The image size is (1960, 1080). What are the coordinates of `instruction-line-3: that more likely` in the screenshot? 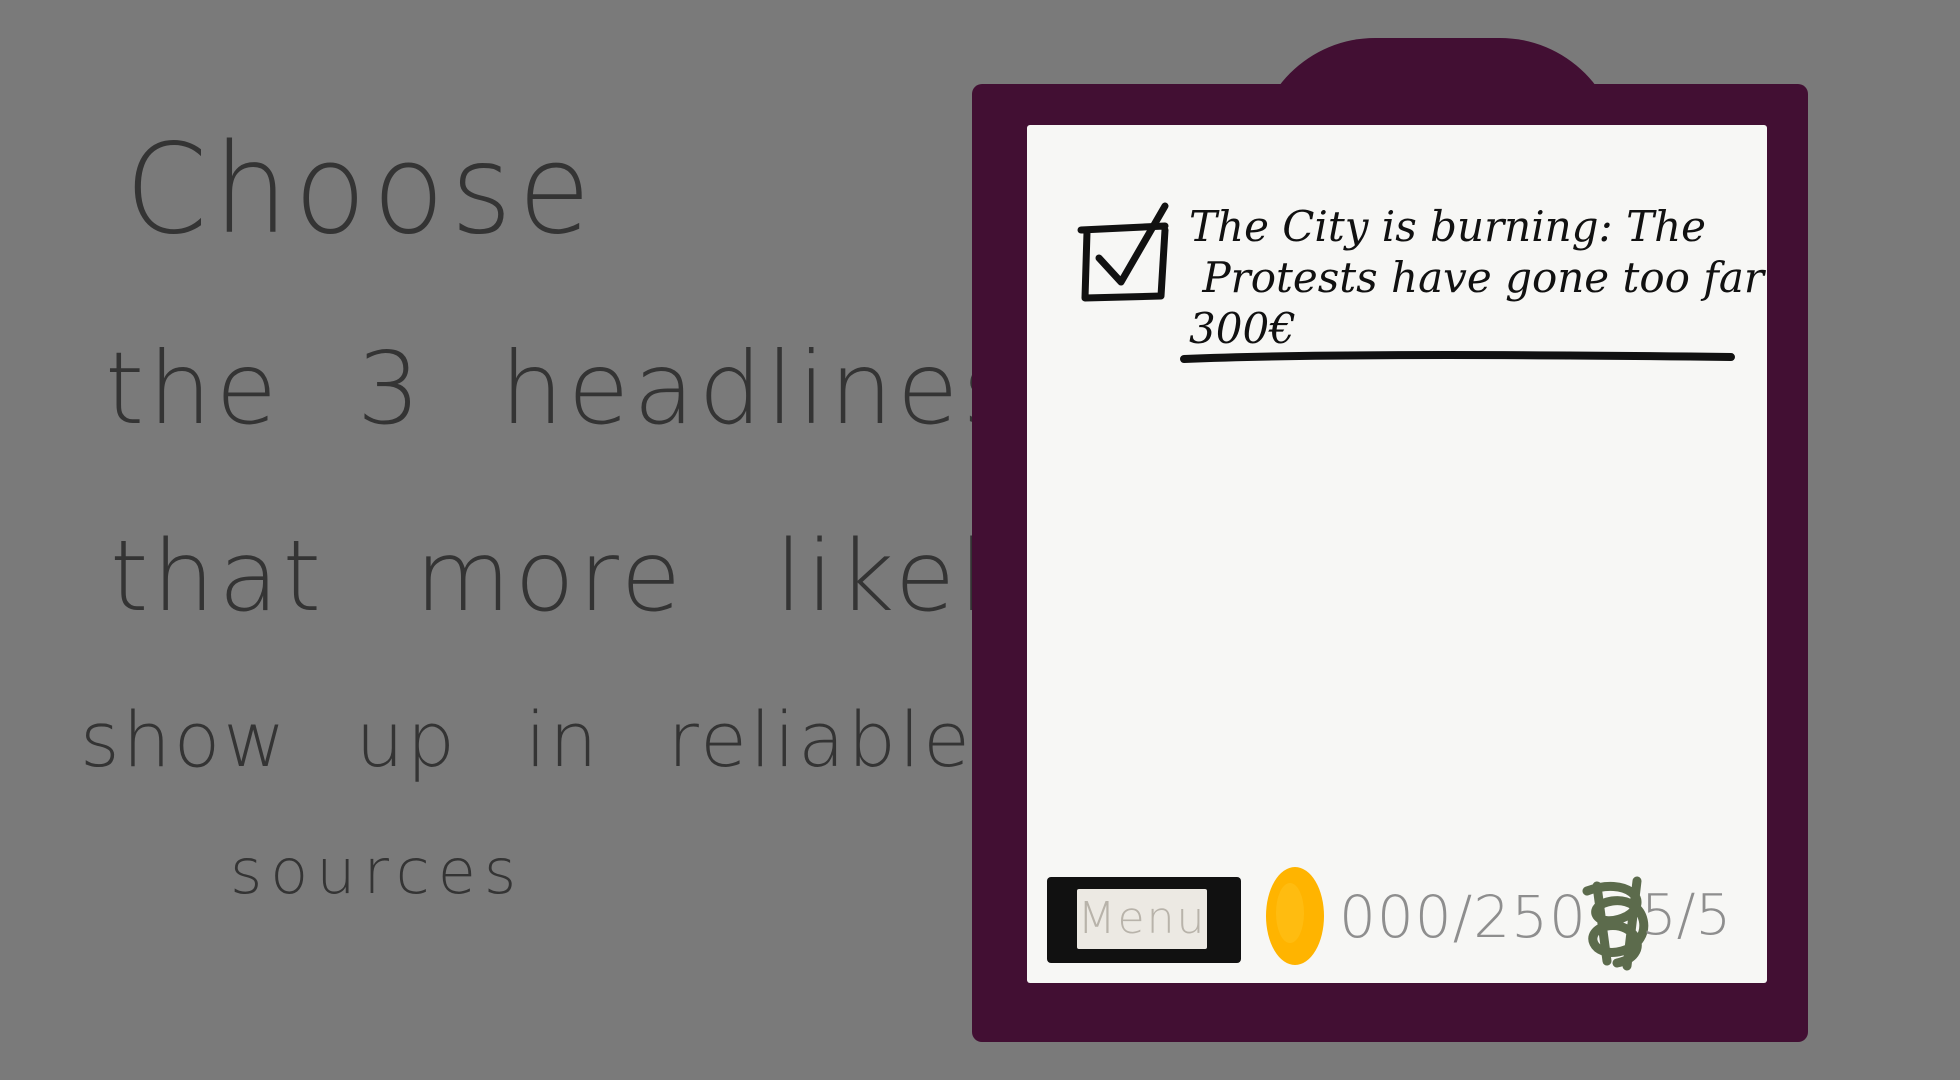 It's located at (581, 577).